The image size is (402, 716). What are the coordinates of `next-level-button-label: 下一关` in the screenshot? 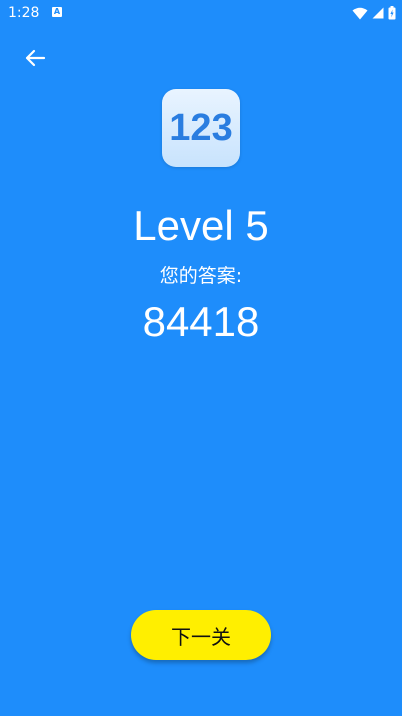 It's located at (201, 636).